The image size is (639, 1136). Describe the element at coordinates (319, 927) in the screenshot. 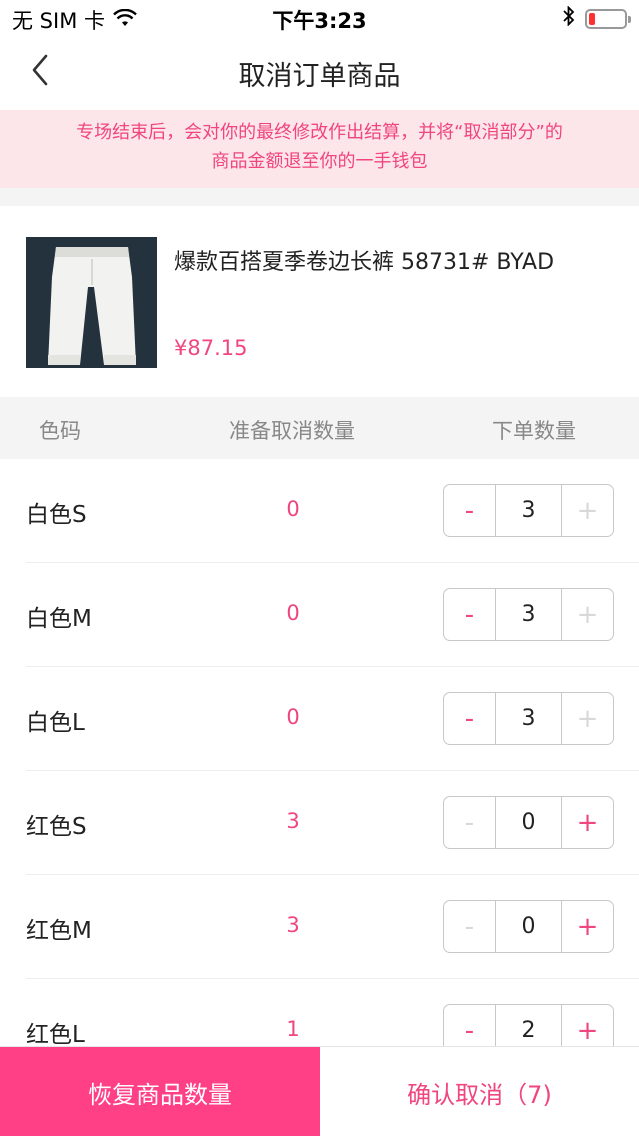

I see `sku-row: 红色M 3 - 0 +` at that location.